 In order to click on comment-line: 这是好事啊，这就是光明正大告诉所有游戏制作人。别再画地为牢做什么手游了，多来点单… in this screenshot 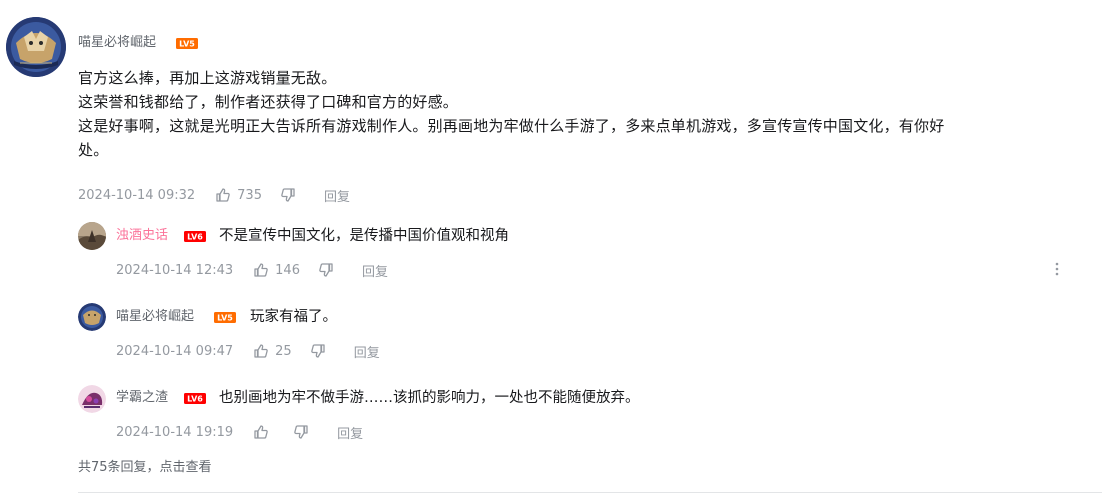, I will do `click(511, 126)`.